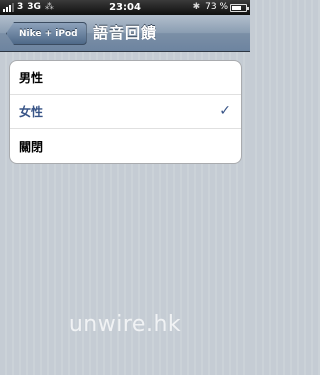  I want to click on status-bar: 3 3G ⁂ 23:04 ✱ 73 %, so click(125, 7).